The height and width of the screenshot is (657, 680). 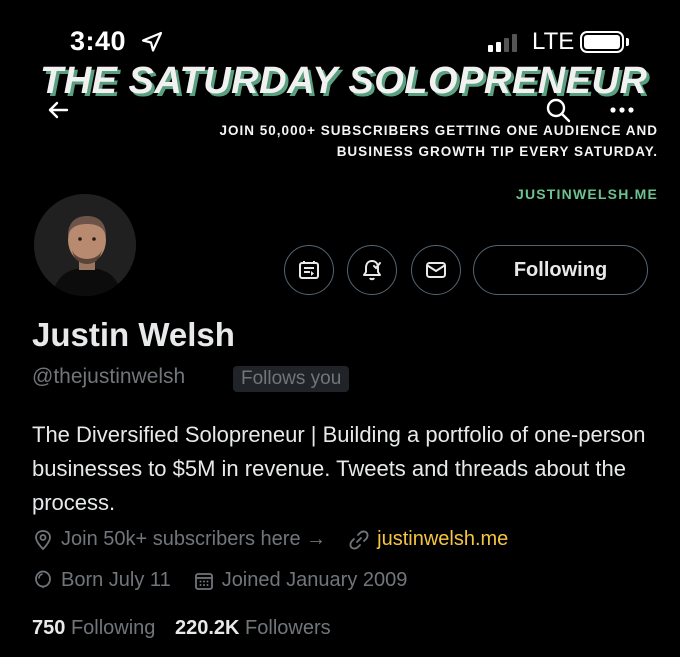 I want to click on back-arrow-icon, so click(x=58, y=110).